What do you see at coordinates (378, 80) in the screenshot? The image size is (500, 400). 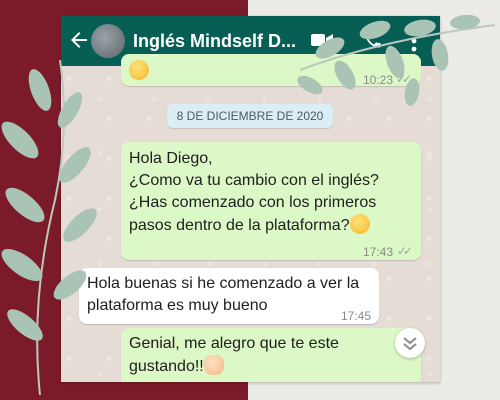 I see `message-time: 10:23` at bounding box center [378, 80].